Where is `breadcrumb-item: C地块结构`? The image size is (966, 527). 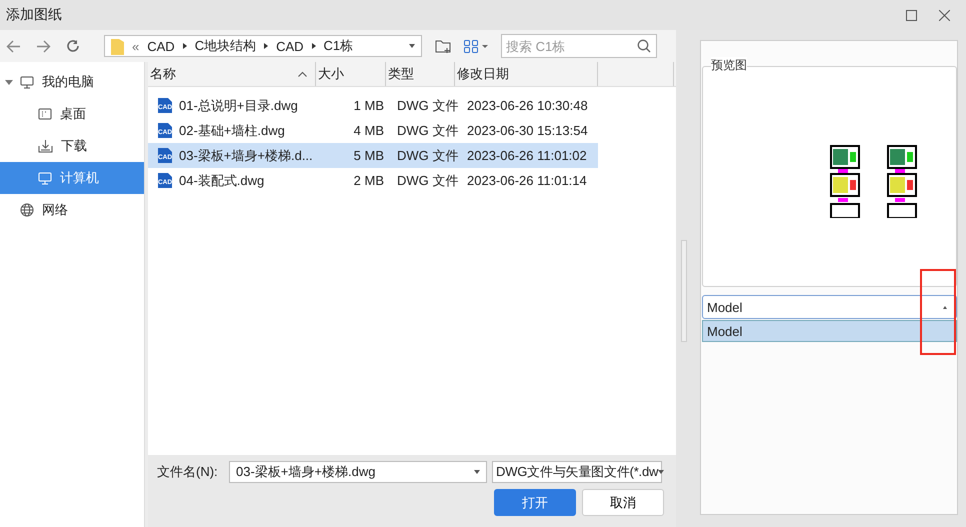 breadcrumb-item: C地块结构 is located at coordinates (225, 46).